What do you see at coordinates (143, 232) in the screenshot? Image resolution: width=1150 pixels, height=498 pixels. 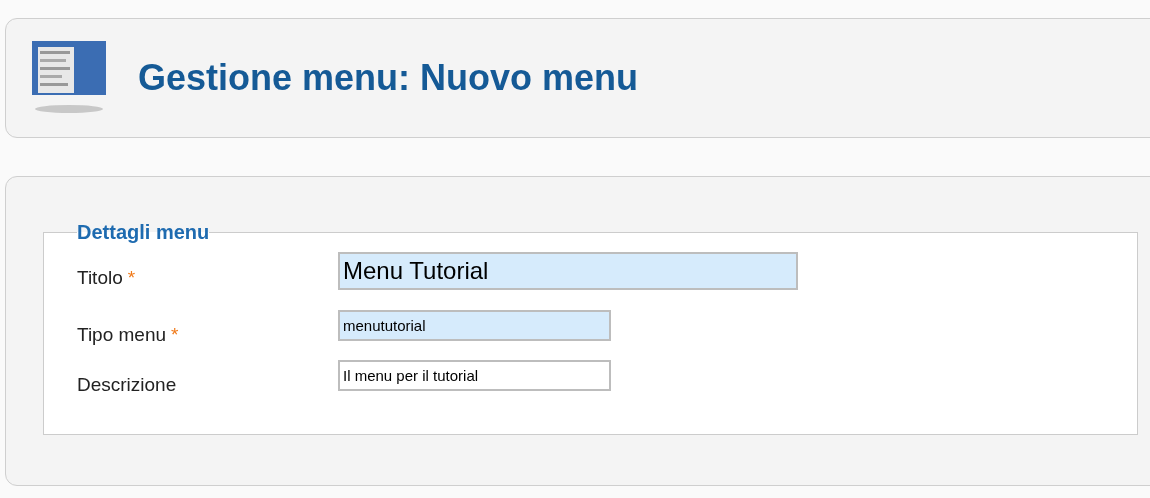 I see `fieldset-legend: Dettagli menu` at bounding box center [143, 232].